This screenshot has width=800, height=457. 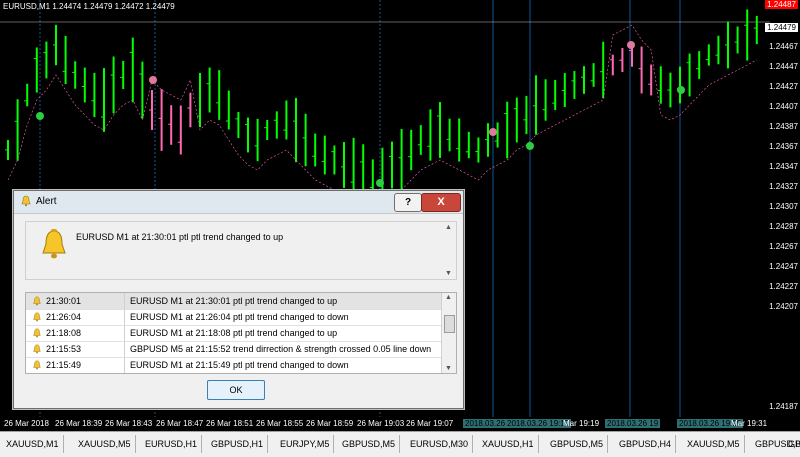 What do you see at coordinates (783, 286) in the screenshot?
I see `price-label: 1.24227` at bounding box center [783, 286].